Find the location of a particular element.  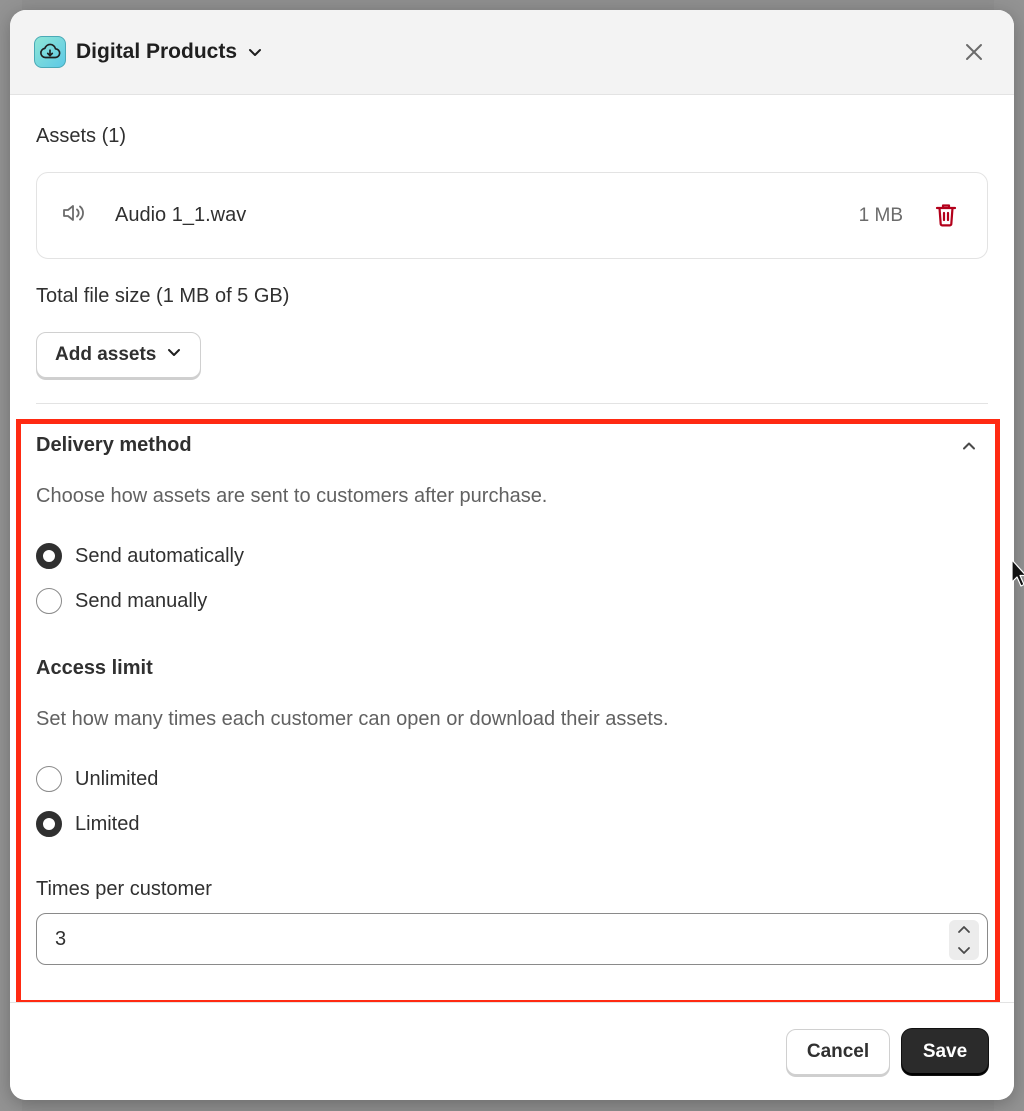

close-button is located at coordinates (974, 52).